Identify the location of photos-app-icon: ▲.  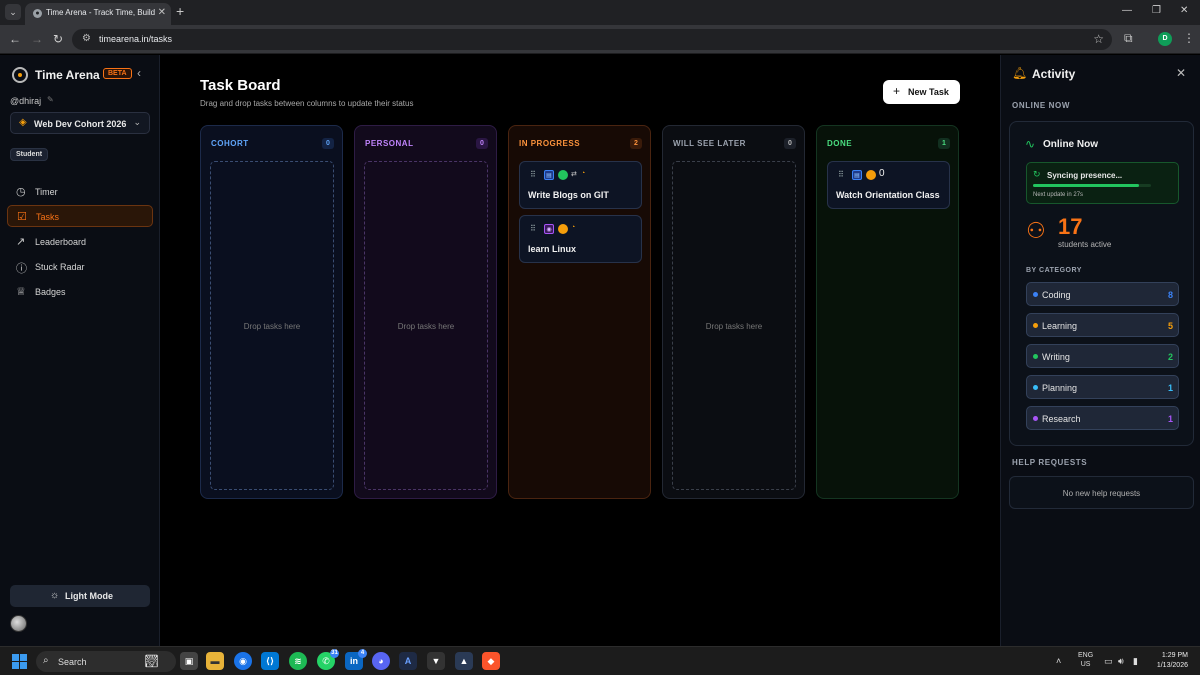
(464, 661).